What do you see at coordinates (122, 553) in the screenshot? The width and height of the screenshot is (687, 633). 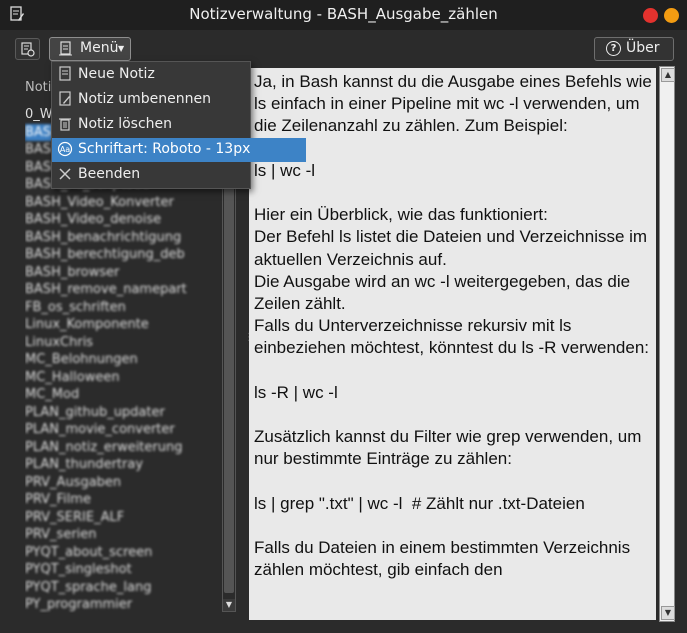 I see `note-list-item: PYQT_about_screen` at bounding box center [122, 553].